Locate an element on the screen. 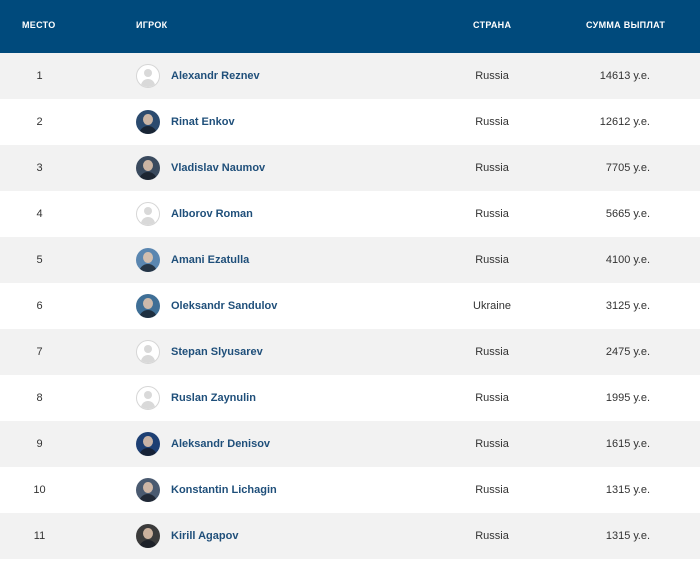  place-cell: 3 is located at coordinates (39, 168).